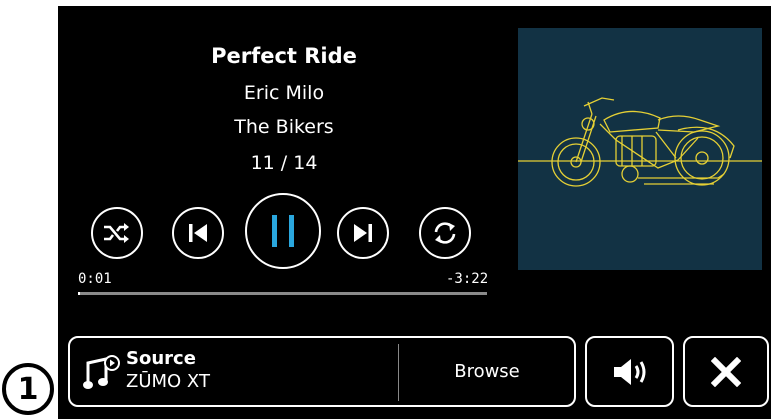 This screenshot has height=419, width=771. Describe the element at coordinates (95, 279) in the screenshot. I see `elapsed-time: 0:01` at that location.